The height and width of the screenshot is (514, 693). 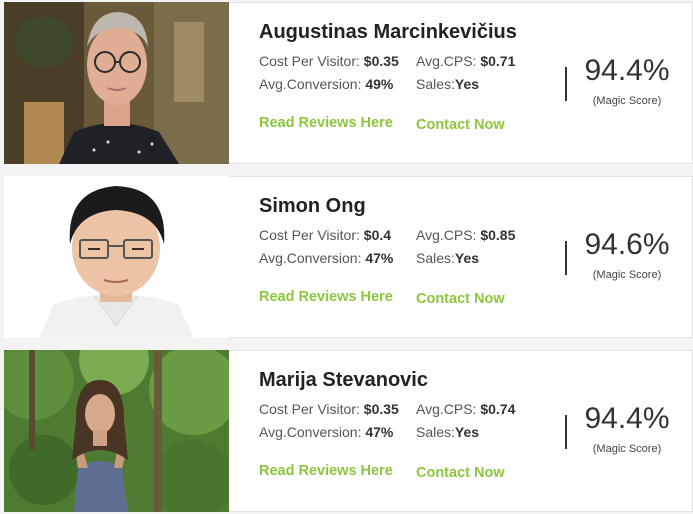 I want to click on cost-per-visitor: Cost Per Visitor: $0.4, so click(x=325, y=235).